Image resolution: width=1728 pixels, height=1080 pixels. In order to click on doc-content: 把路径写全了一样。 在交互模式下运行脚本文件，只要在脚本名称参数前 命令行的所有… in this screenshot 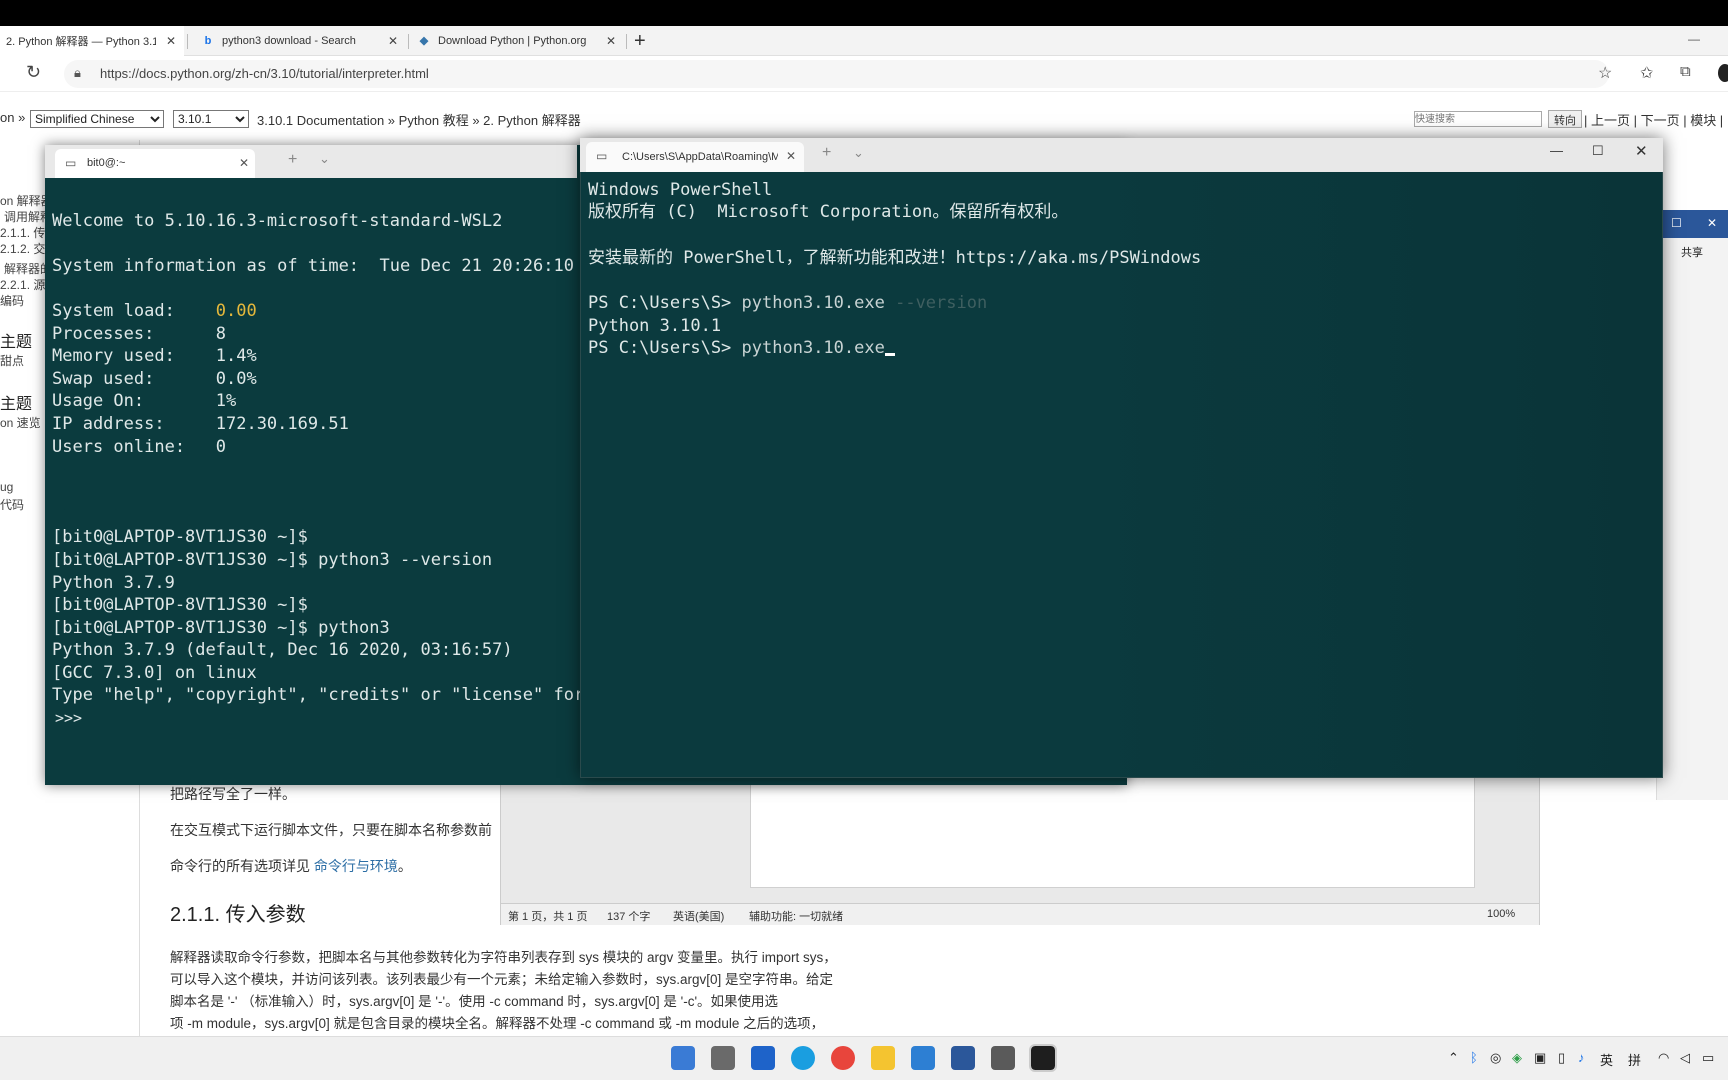, I will do `click(530, 910)`.